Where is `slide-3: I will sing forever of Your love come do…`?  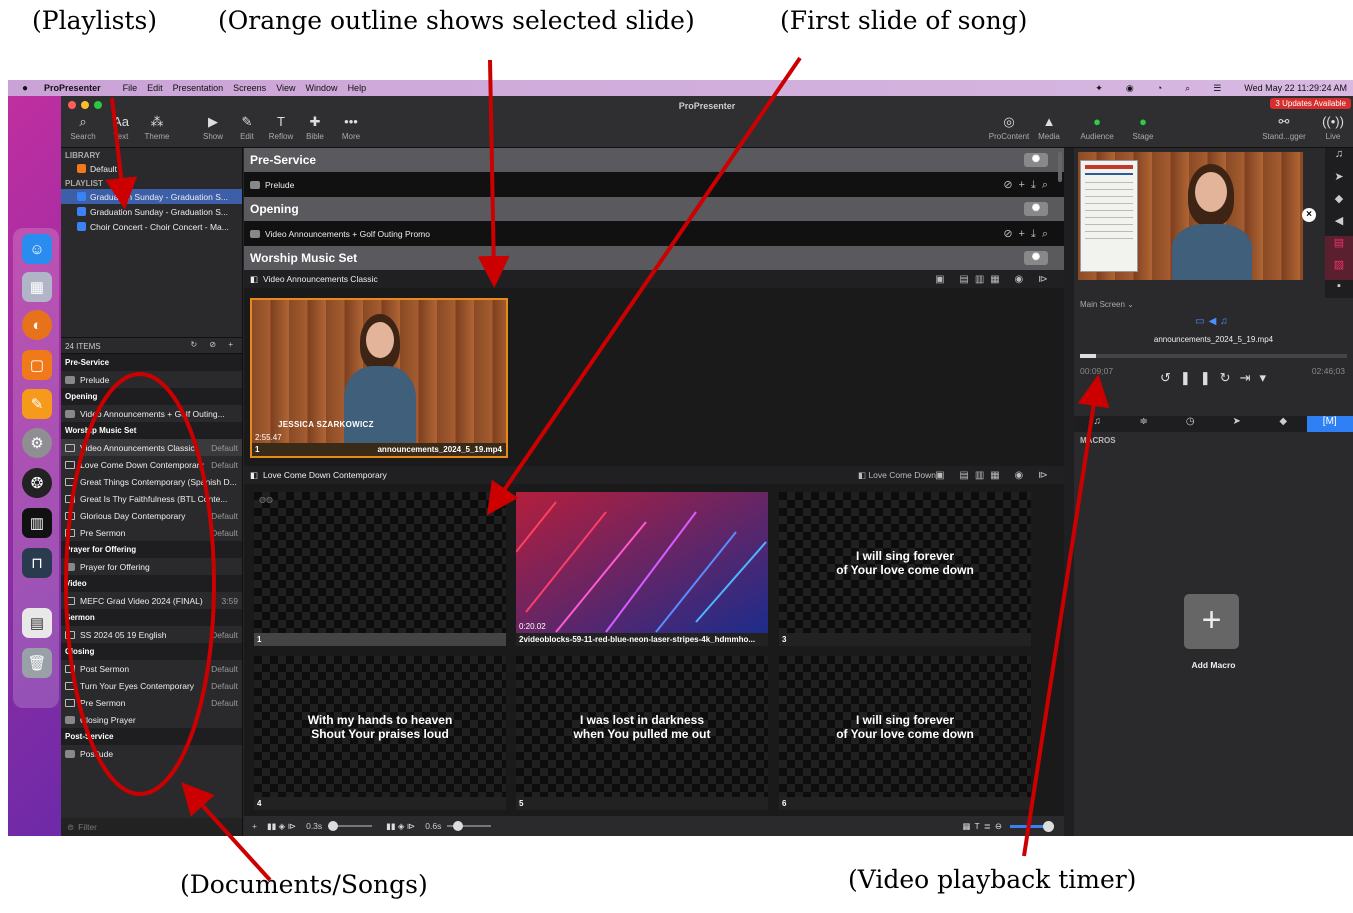 slide-3: I will sing forever of Your love come do… is located at coordinates (905, 569).